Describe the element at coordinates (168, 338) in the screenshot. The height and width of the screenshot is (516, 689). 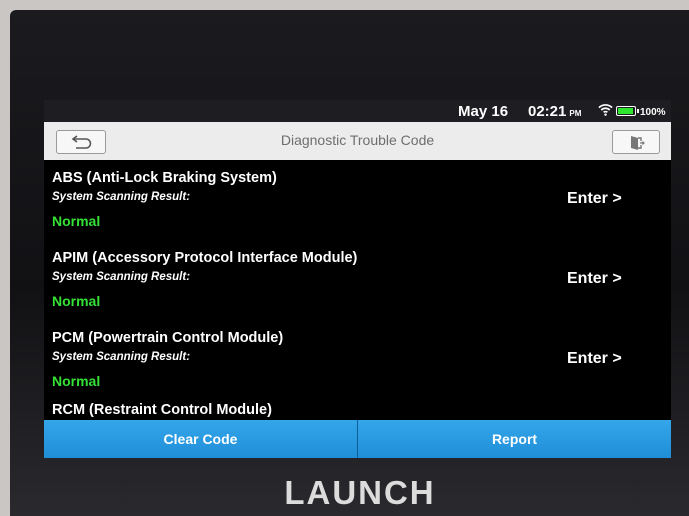
I see `system-name: PCM (Powertrain Control Module)` at that location.